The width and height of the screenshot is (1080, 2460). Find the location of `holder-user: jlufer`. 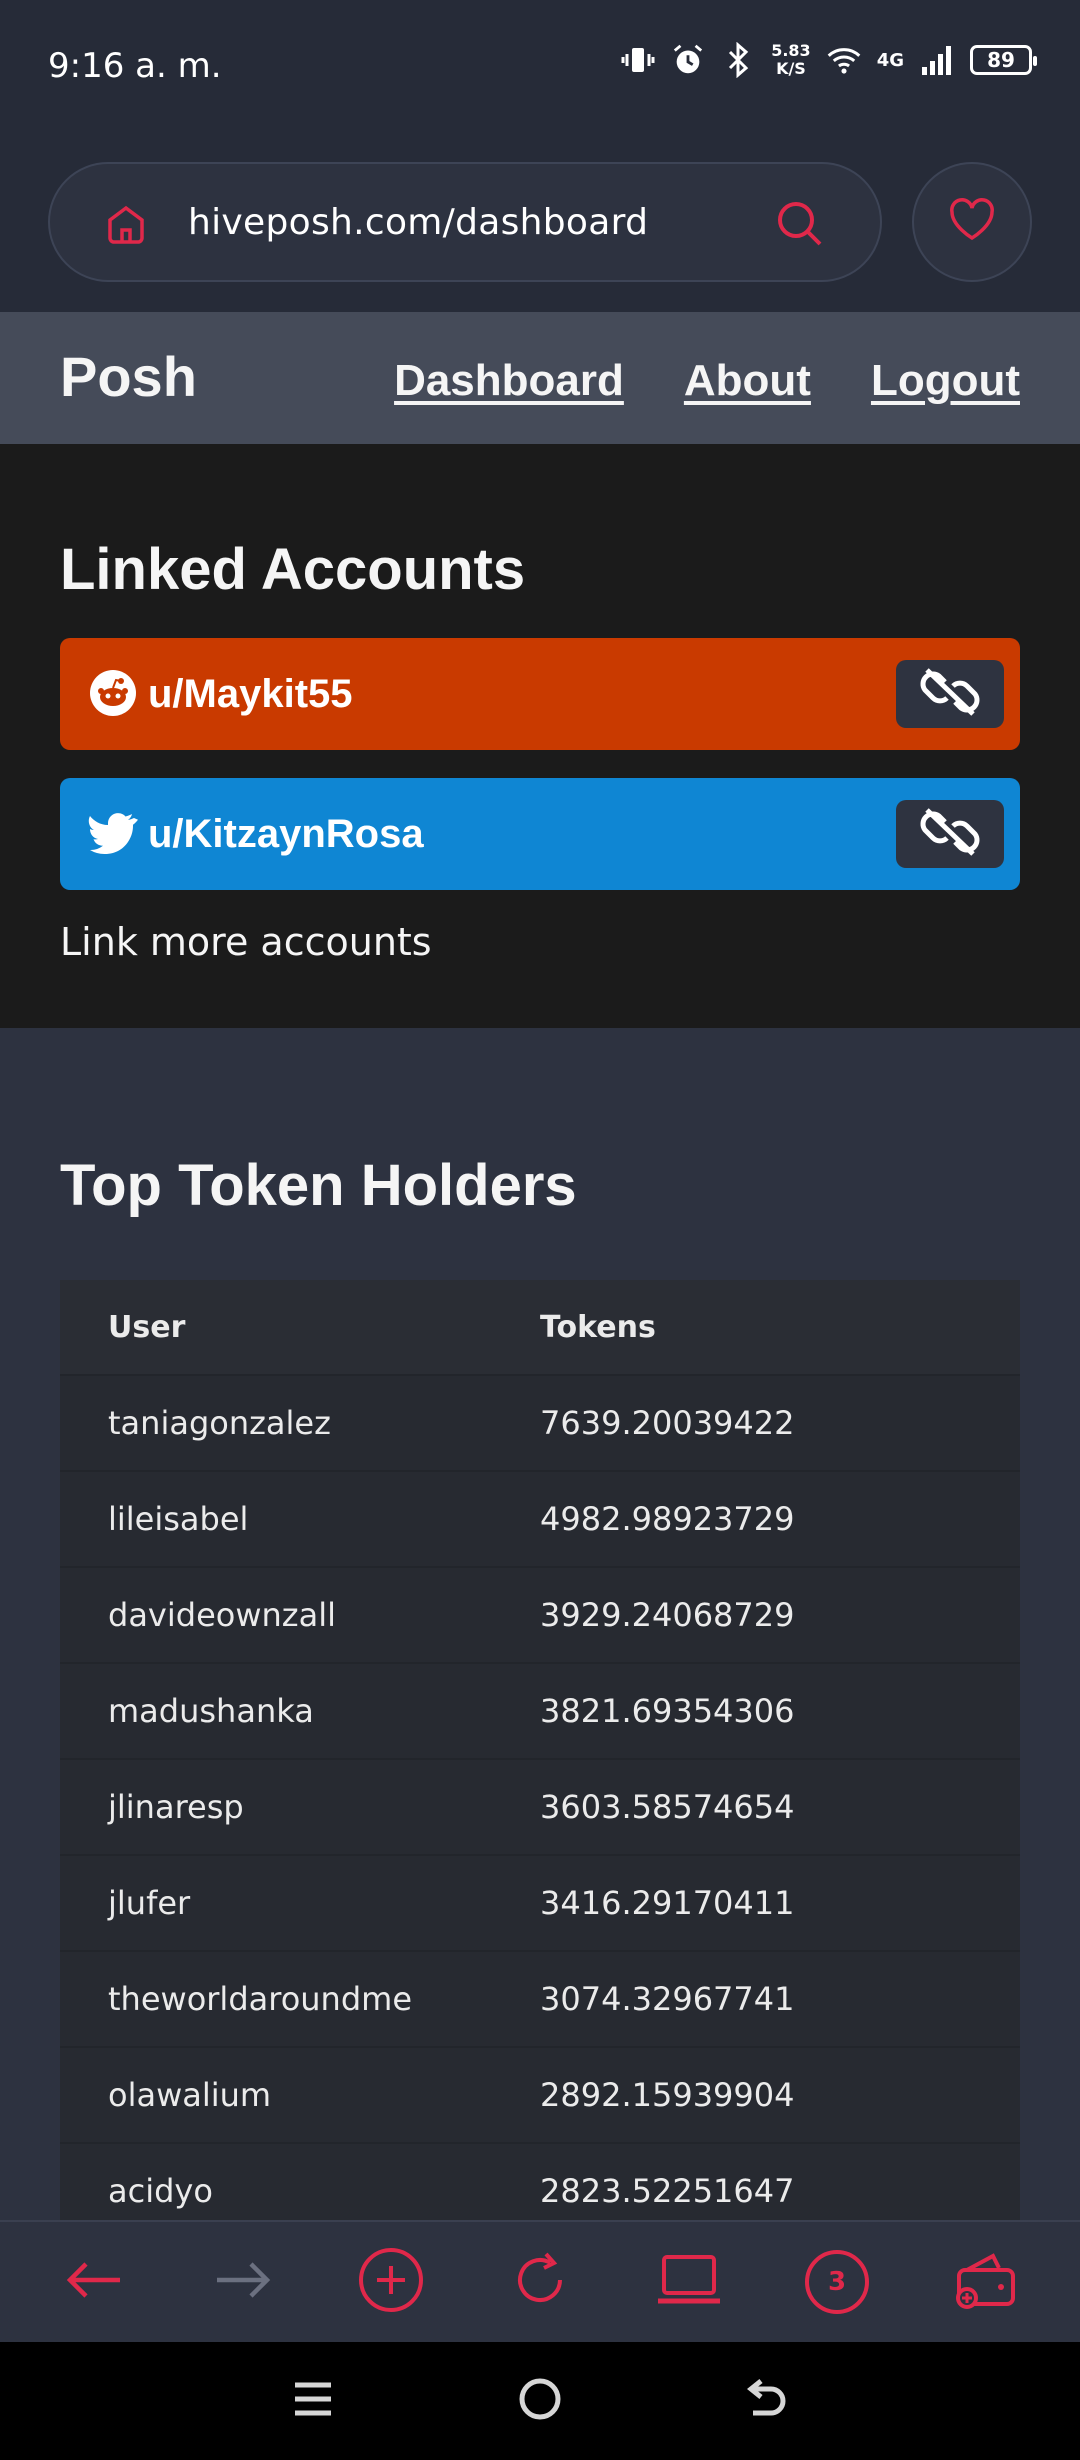

holder-user: jlufer is located at coordinates (149, 1903).